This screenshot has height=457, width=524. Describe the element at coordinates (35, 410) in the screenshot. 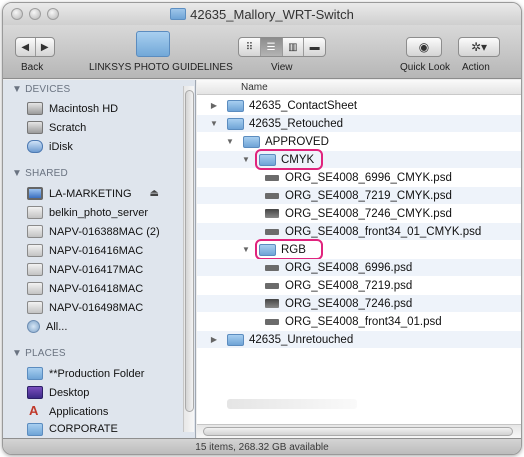

I see `applications-icon` at that location.